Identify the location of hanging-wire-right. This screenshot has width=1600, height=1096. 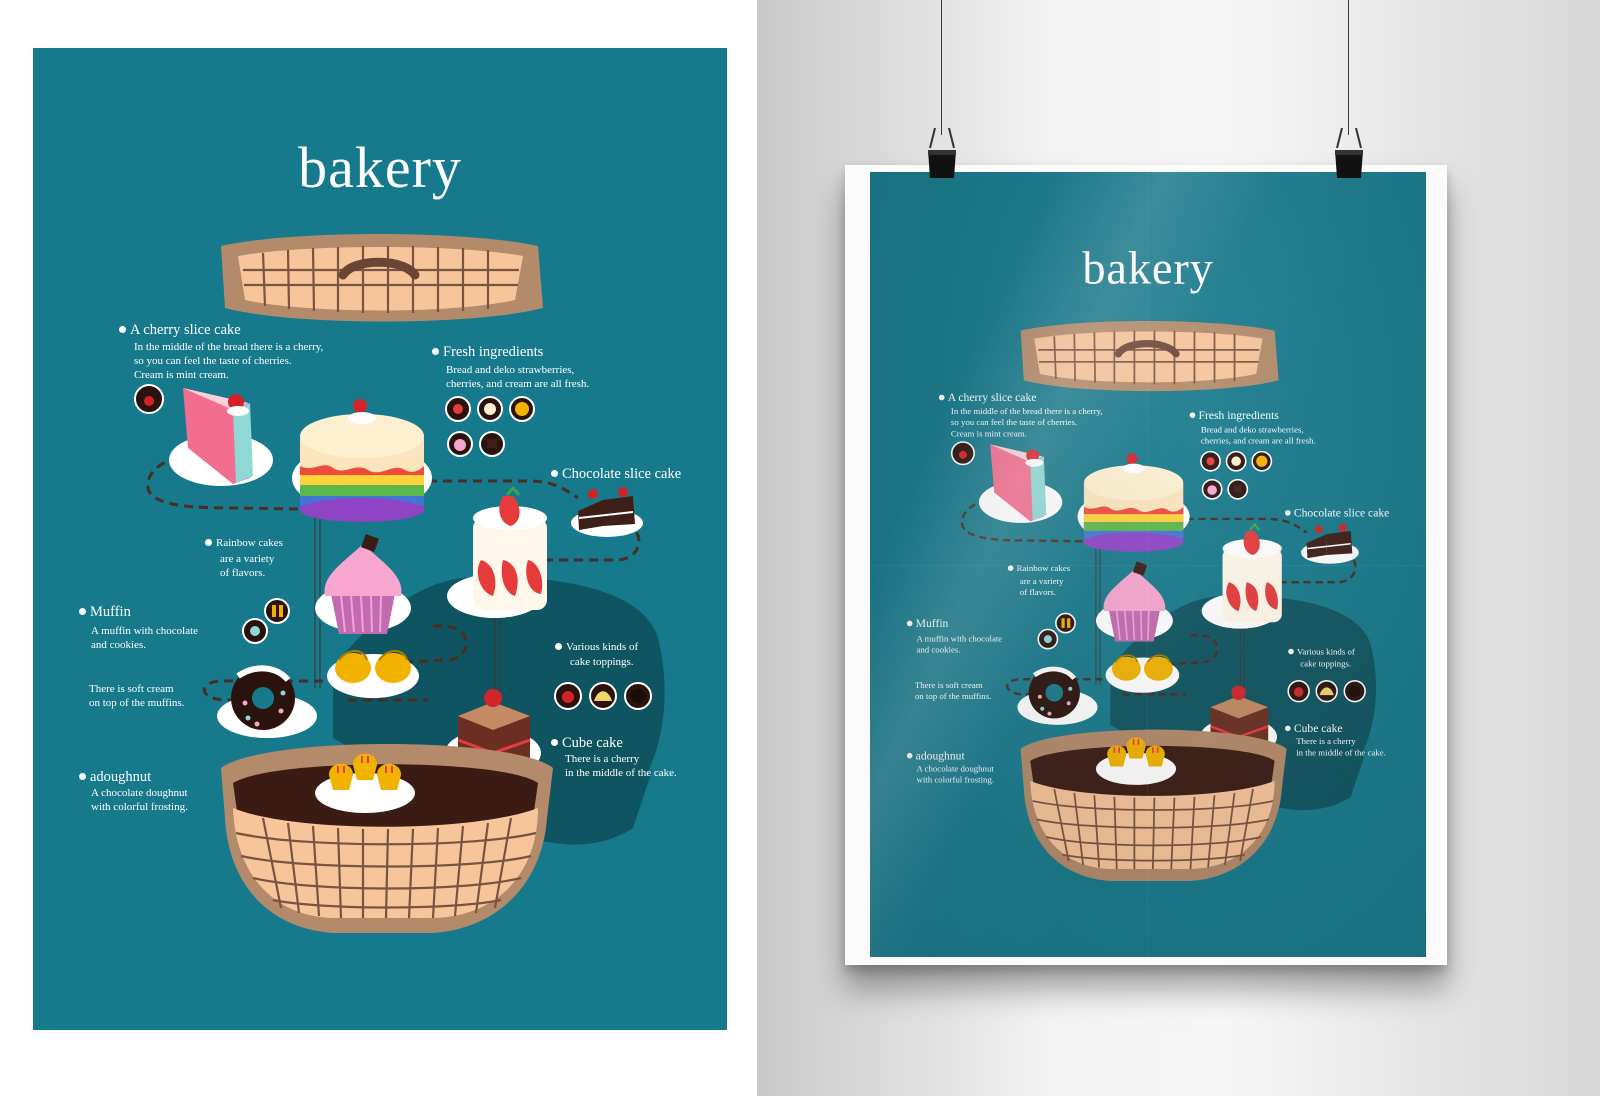
(1348, 67).